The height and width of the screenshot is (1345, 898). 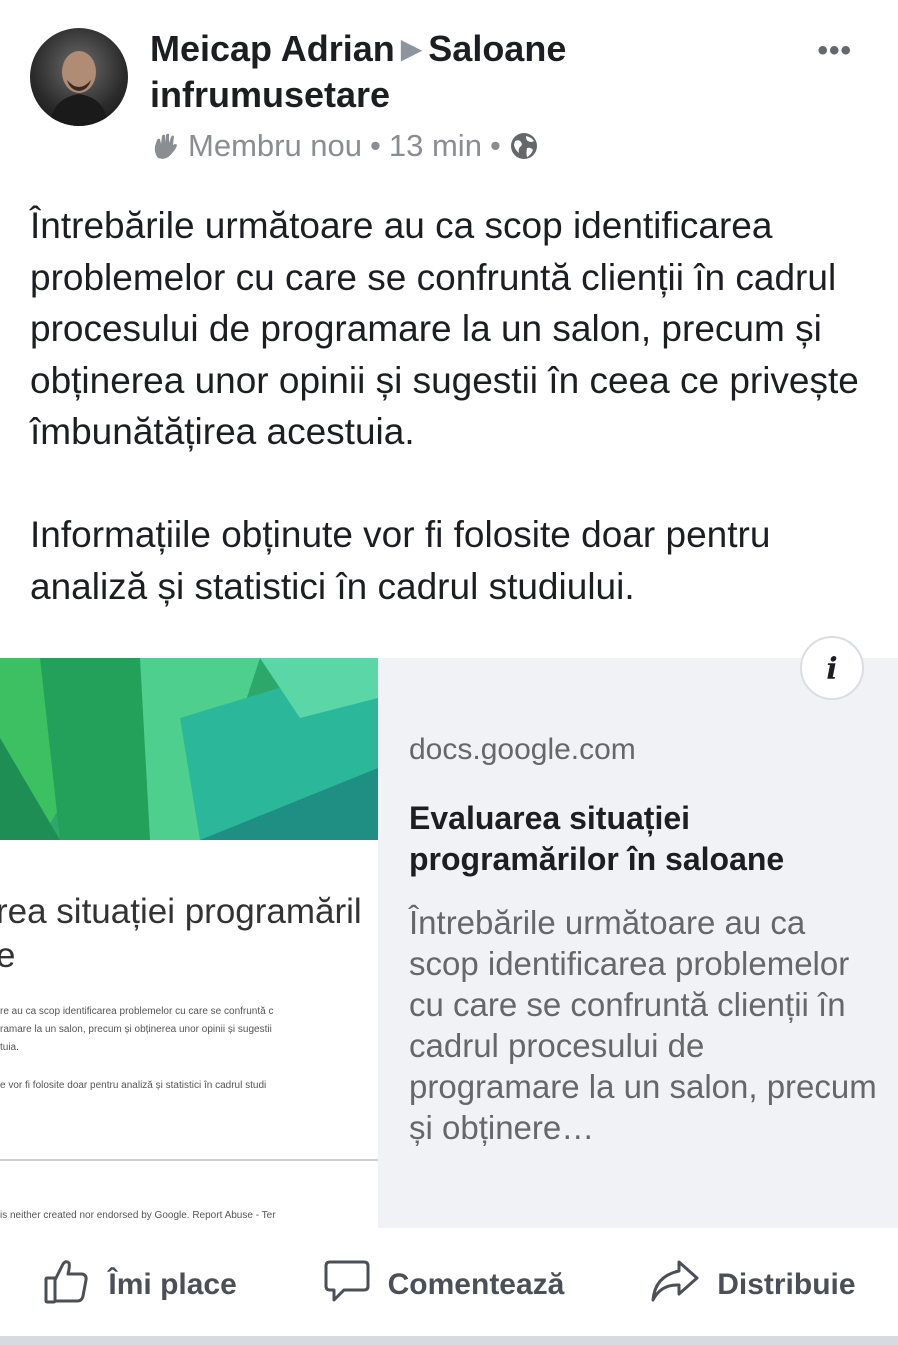 What do you see at coordinates (834, 51) in the screenshot?
I see `more-options-button: •••` at bounding box center [834, 51].